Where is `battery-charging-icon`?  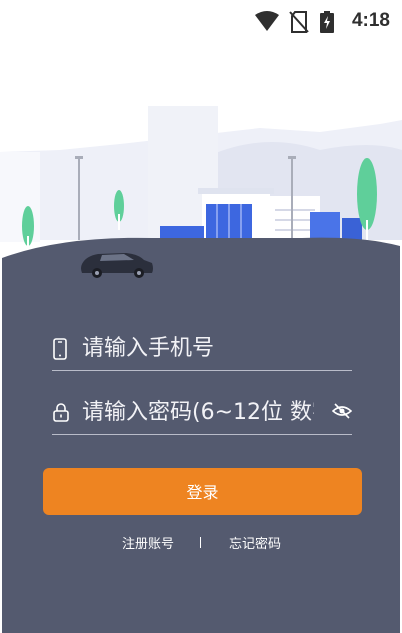
battery-charging-icon is located at coordinates (327, 22).